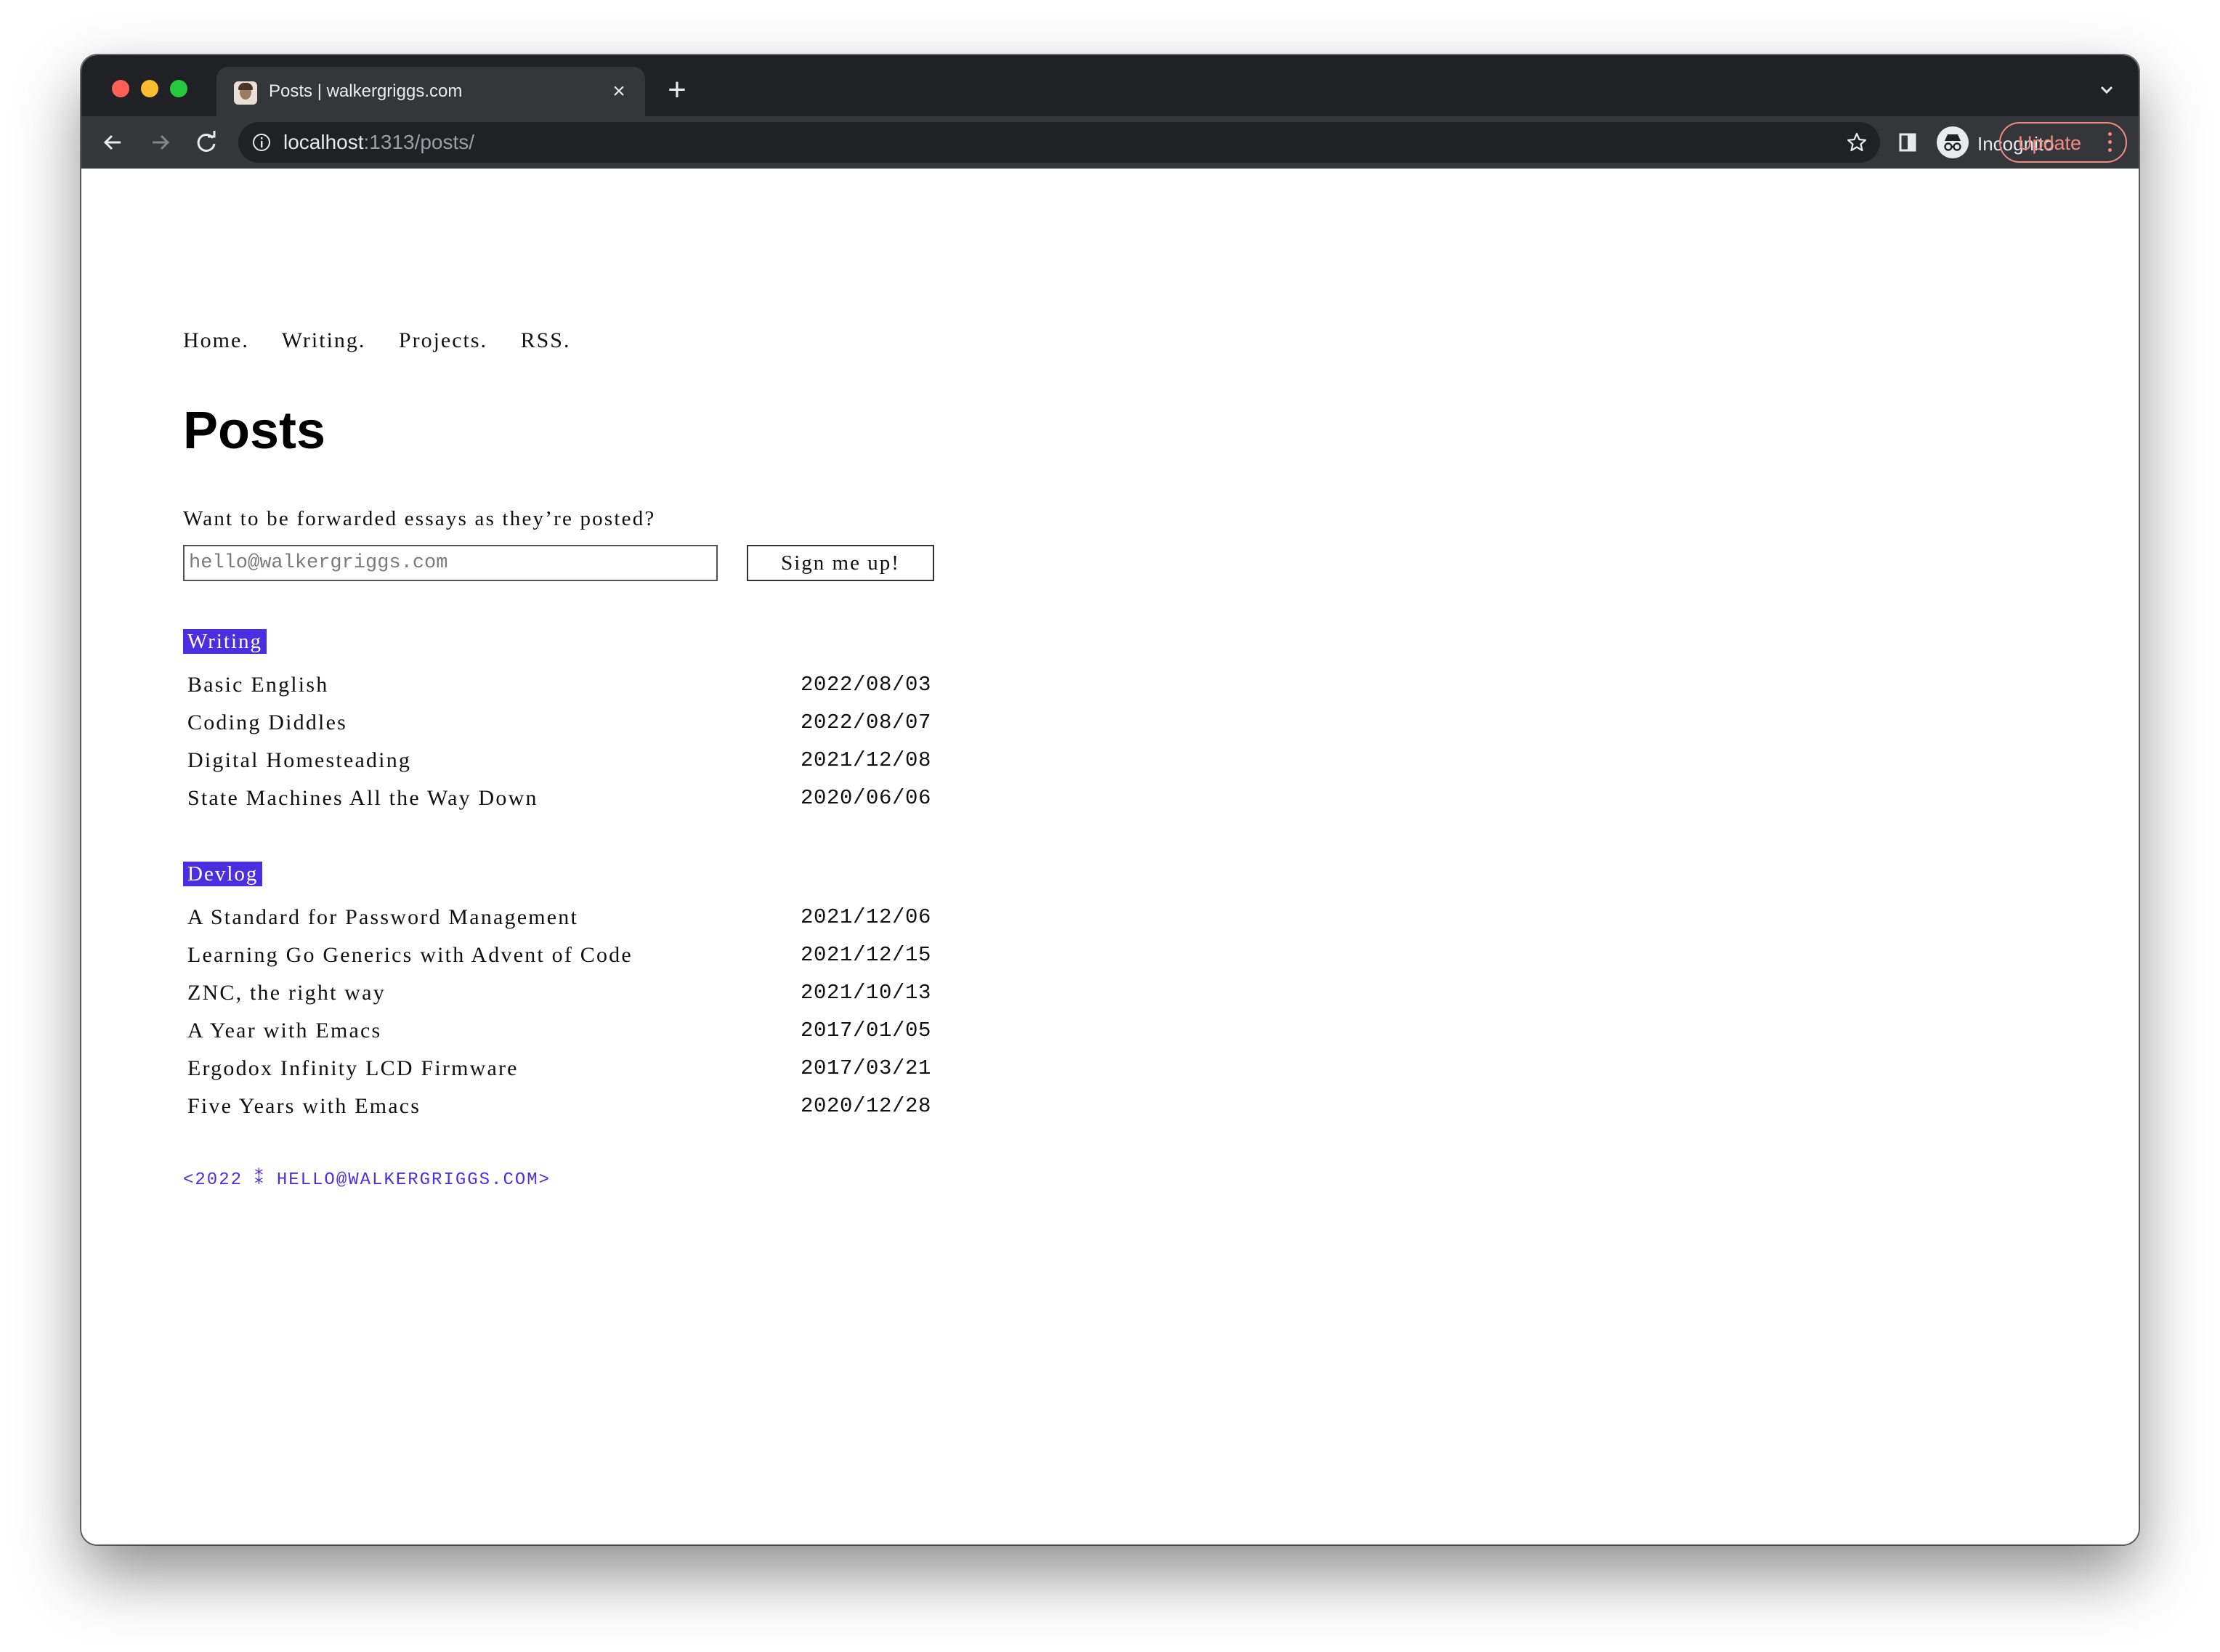 The height and width of the screenshot is (1652, 2220). I want to click on browser-toolbar: localhost:1313/posts/ Incognito Update, so click(1110, 142).